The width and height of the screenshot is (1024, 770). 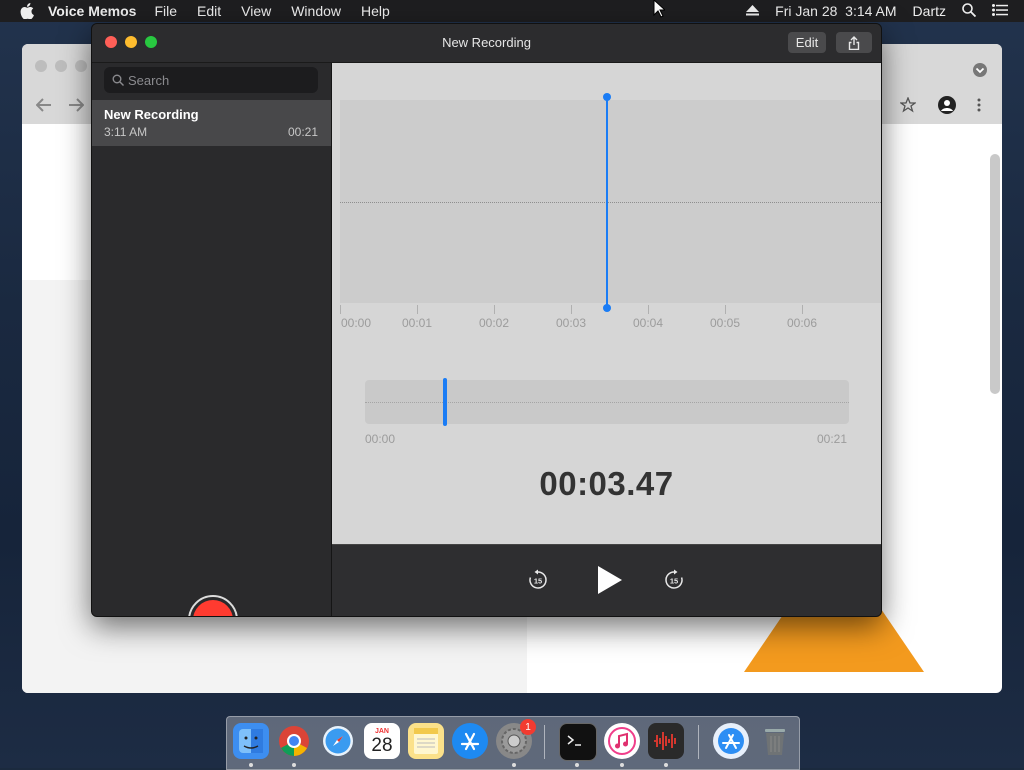 I want to click on dock: JAN 28, so click(x=513, y=743).